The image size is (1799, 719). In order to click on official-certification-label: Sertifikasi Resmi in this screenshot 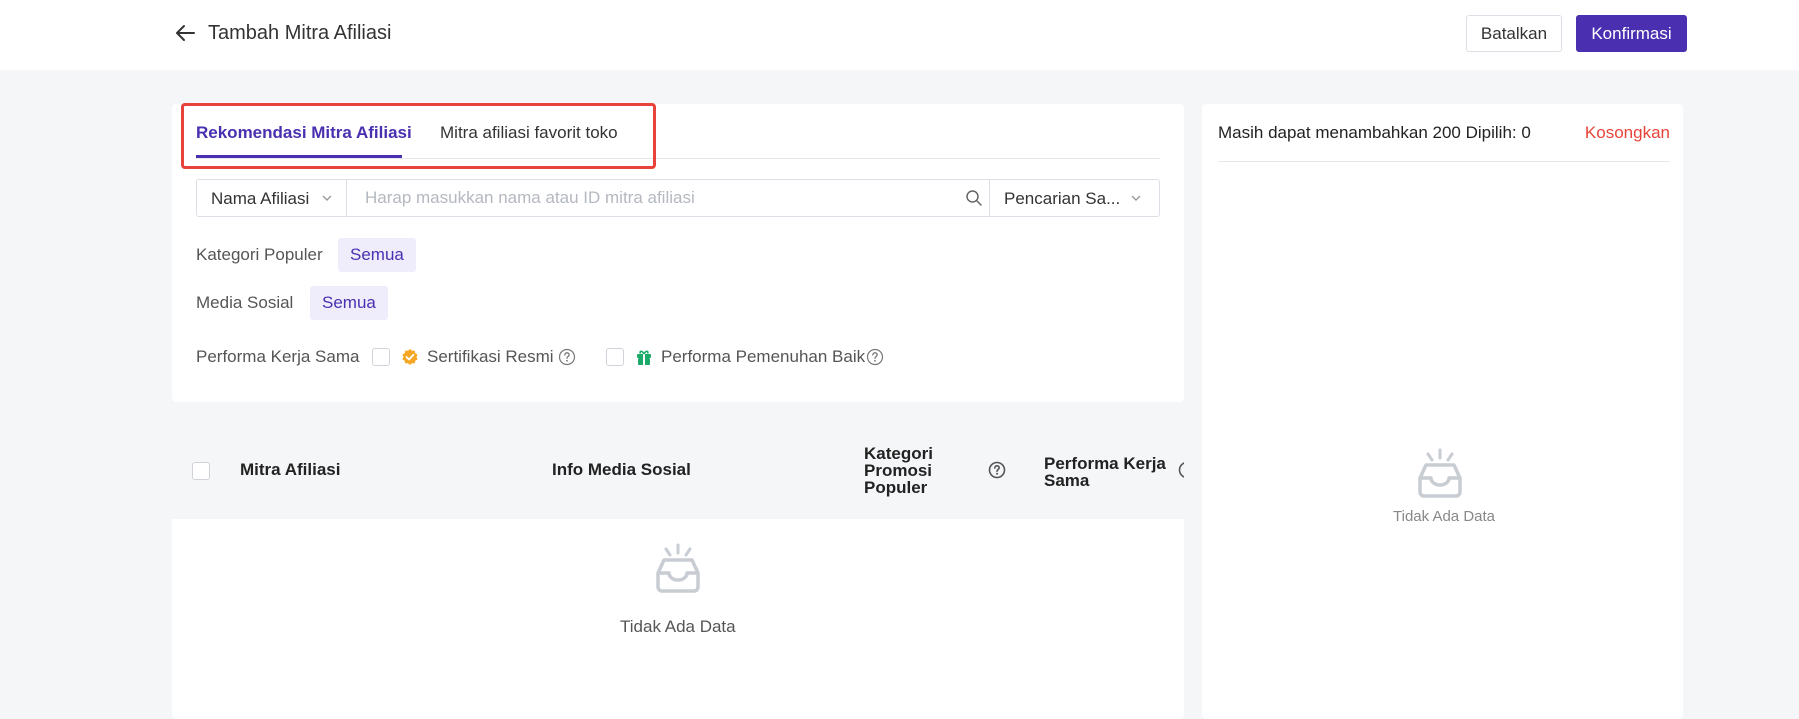, I will do `click(490, 356)`.